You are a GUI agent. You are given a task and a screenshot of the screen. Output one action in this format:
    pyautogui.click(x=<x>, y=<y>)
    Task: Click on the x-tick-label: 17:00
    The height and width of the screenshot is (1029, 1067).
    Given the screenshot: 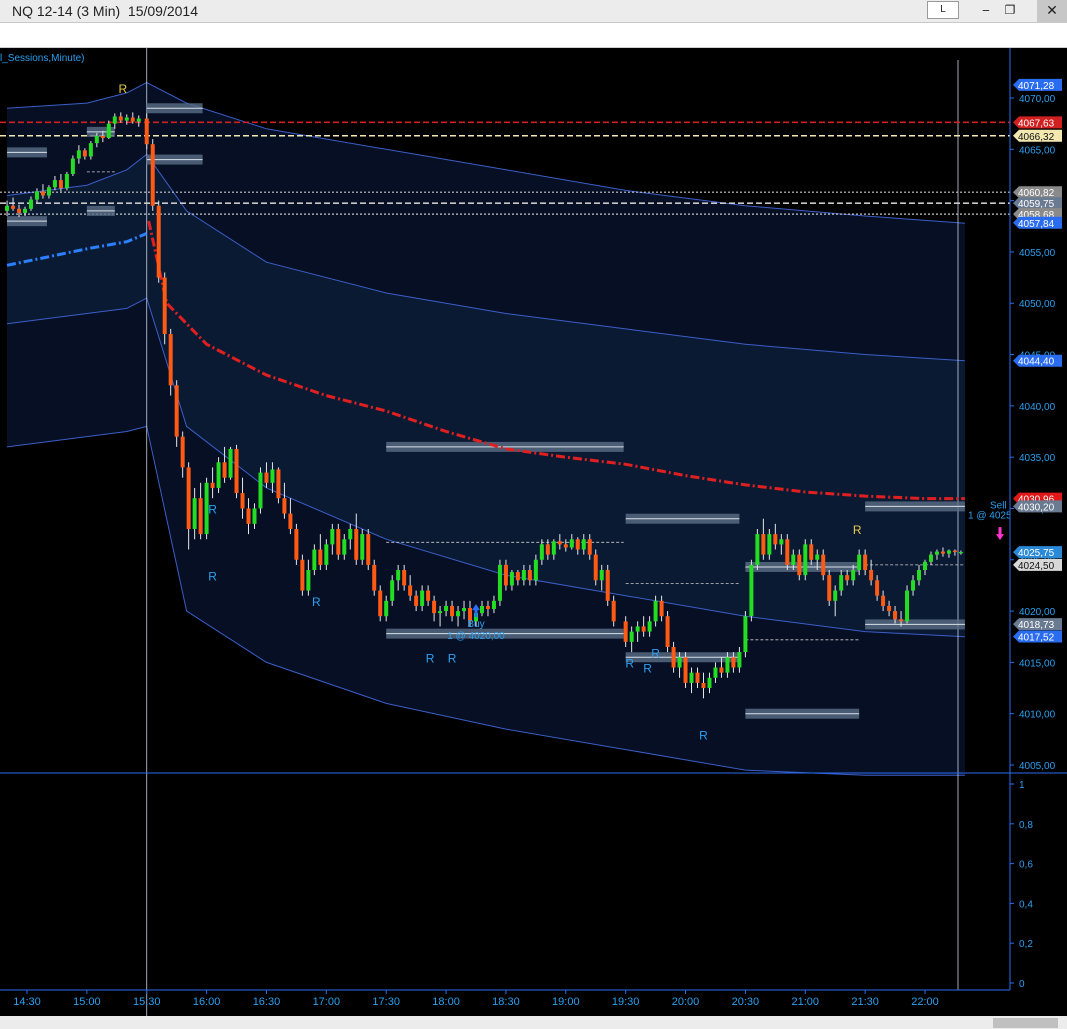 What is the action you would take?
    pyautogui.click(x=327, y=1002)
    